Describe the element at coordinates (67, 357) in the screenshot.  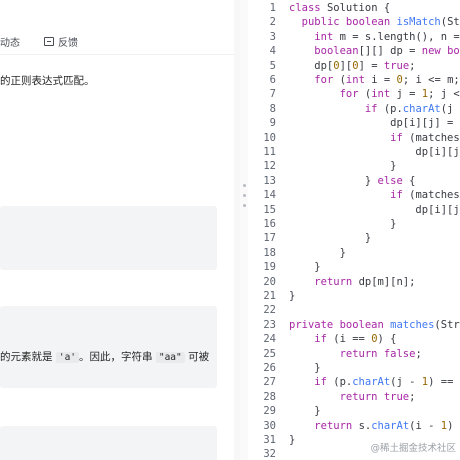
I see `inline-code-a: 'a'` at that location.